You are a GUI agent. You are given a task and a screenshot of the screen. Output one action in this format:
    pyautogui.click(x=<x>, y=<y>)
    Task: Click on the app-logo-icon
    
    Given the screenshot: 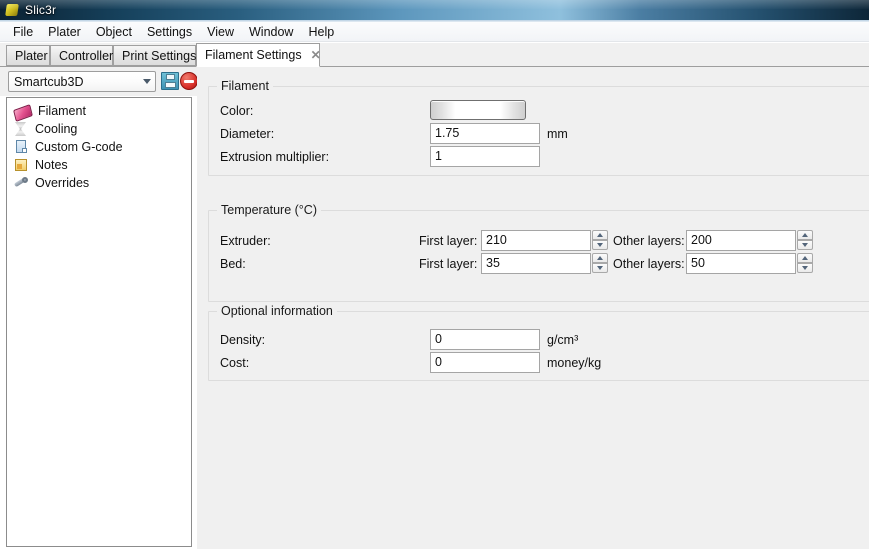 What is the action you would take?
    pyautogui.click(x=12, y=10)
    